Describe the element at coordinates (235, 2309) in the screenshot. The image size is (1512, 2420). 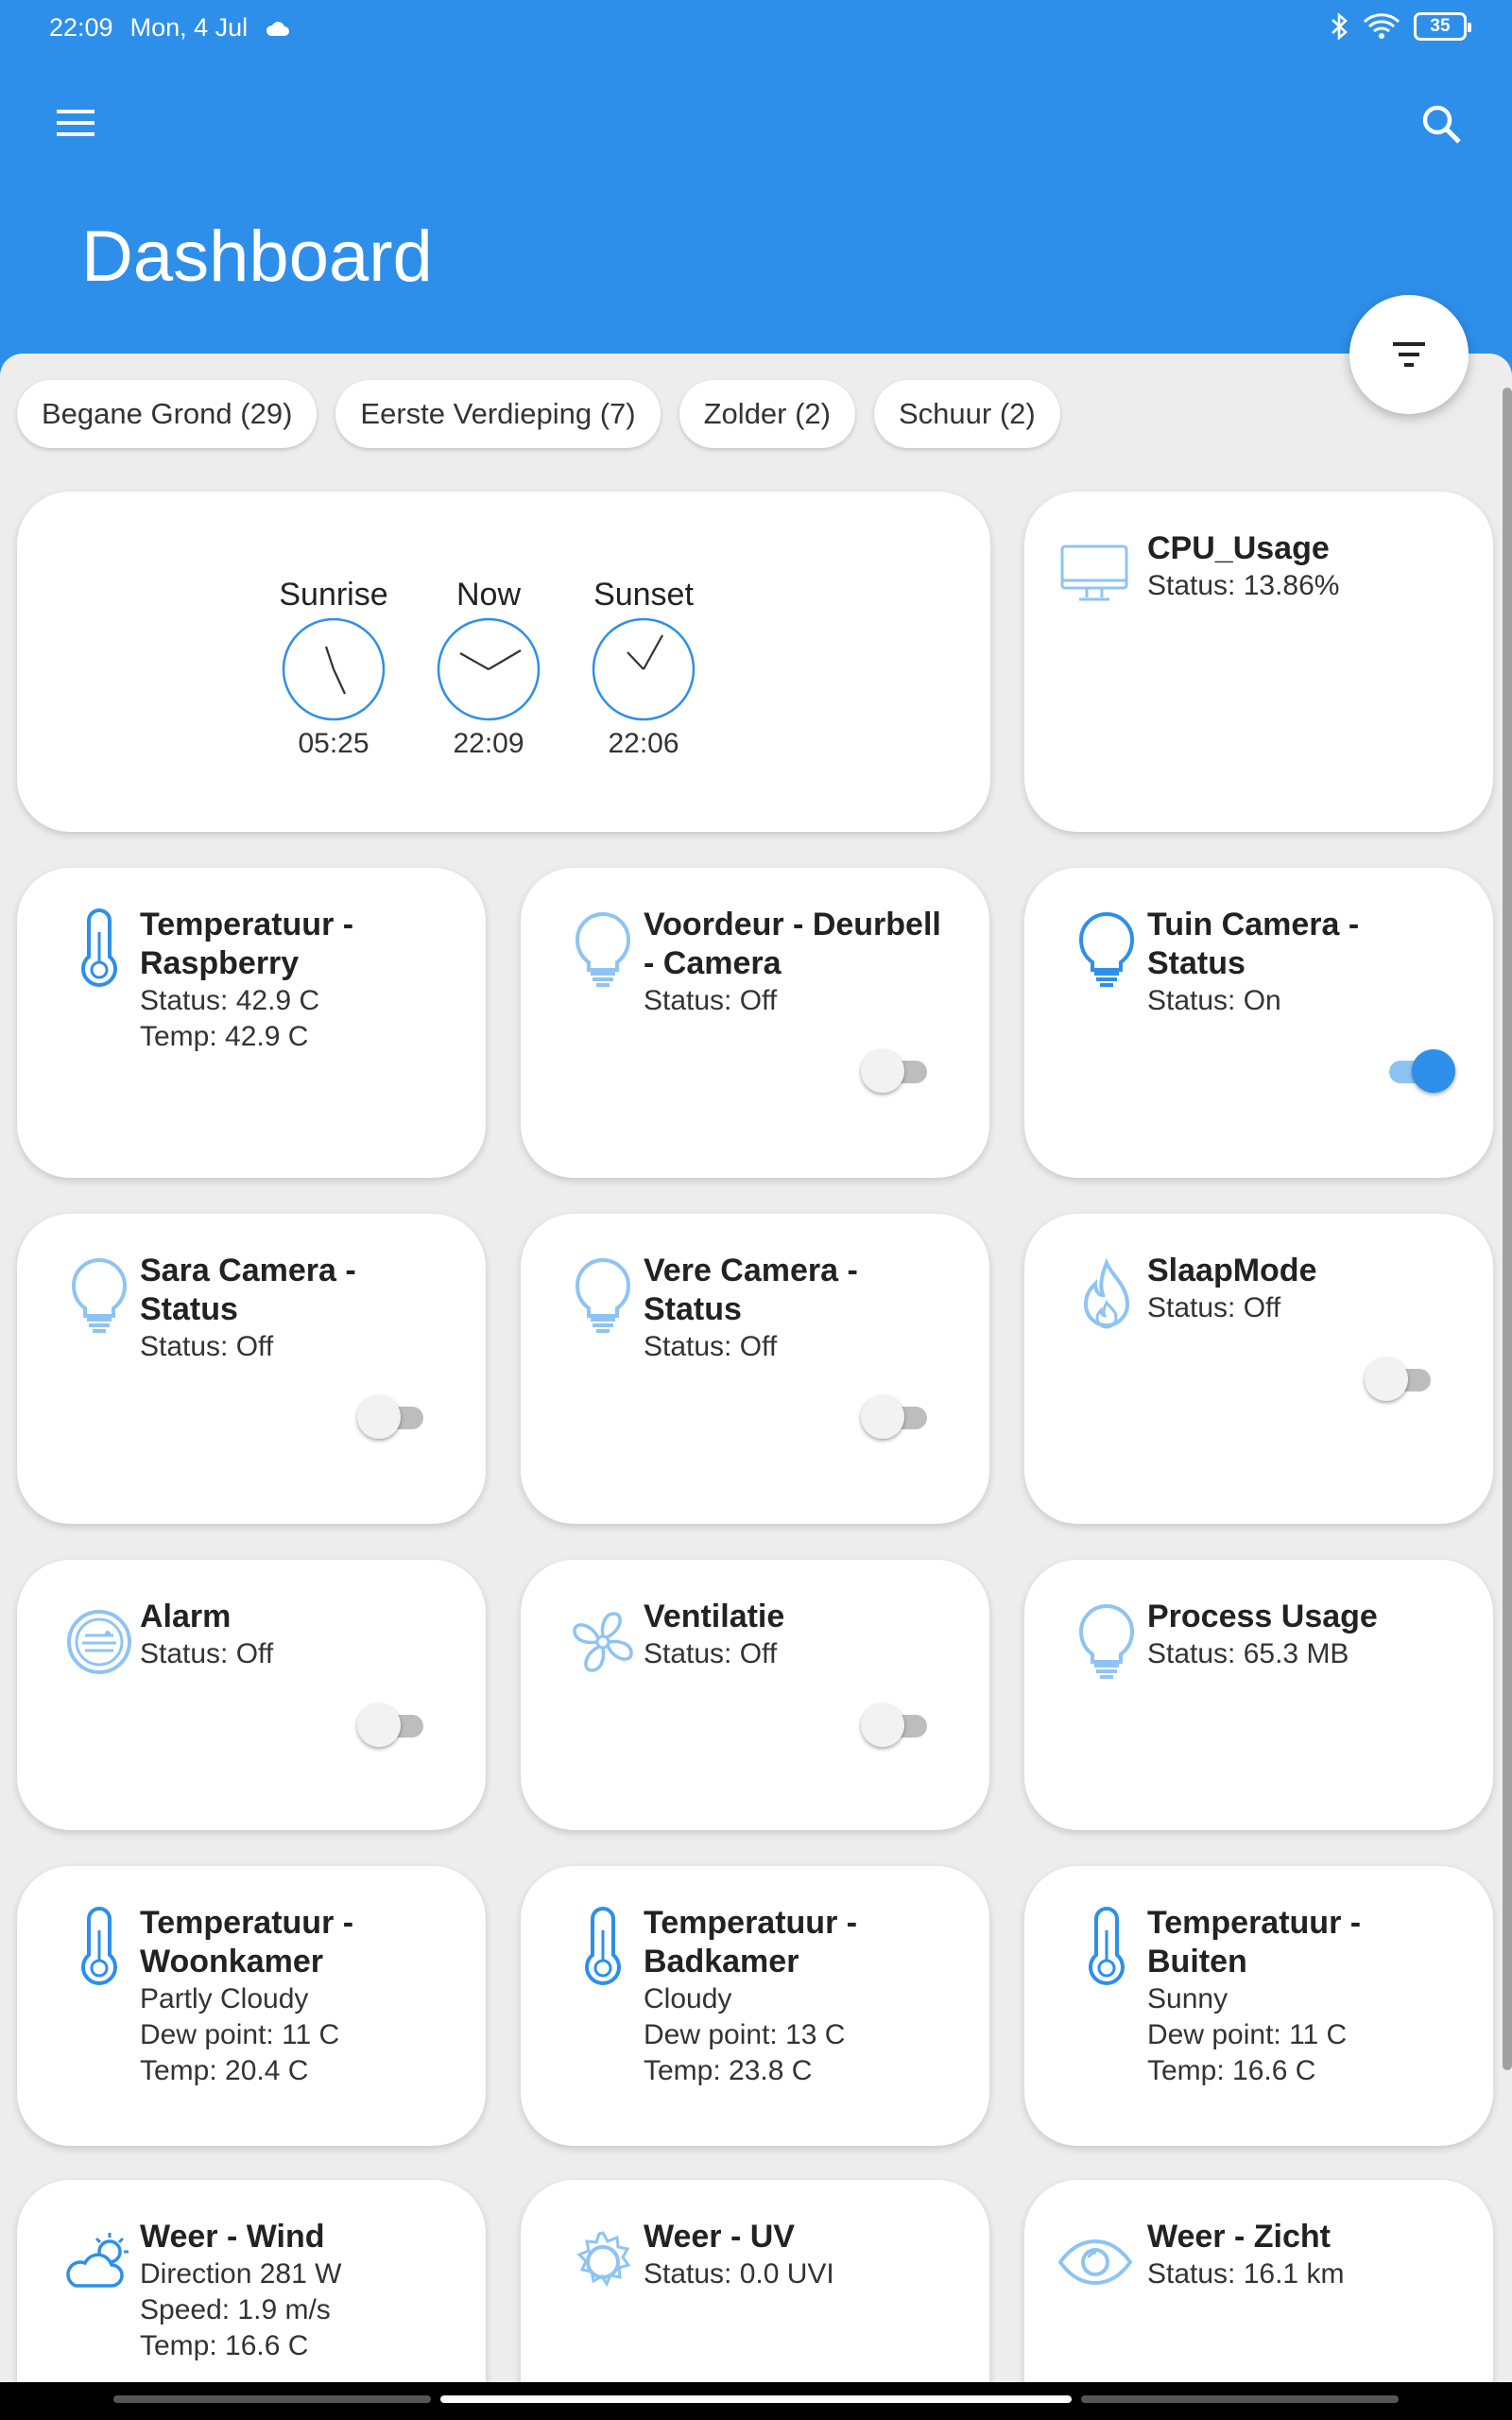
I see `card-speed: Speed: 1.9 m/s` at that location.